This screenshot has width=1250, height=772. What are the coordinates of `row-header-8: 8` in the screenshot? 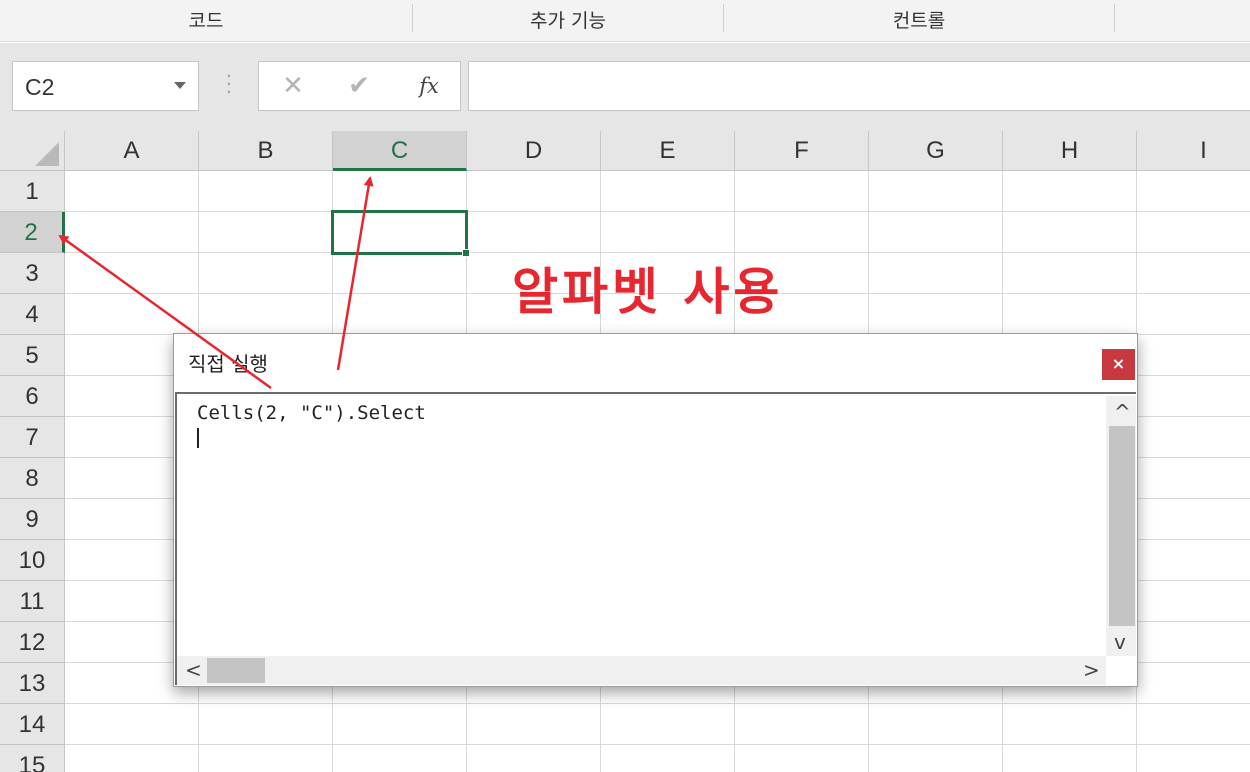 It's located at (32, 478).